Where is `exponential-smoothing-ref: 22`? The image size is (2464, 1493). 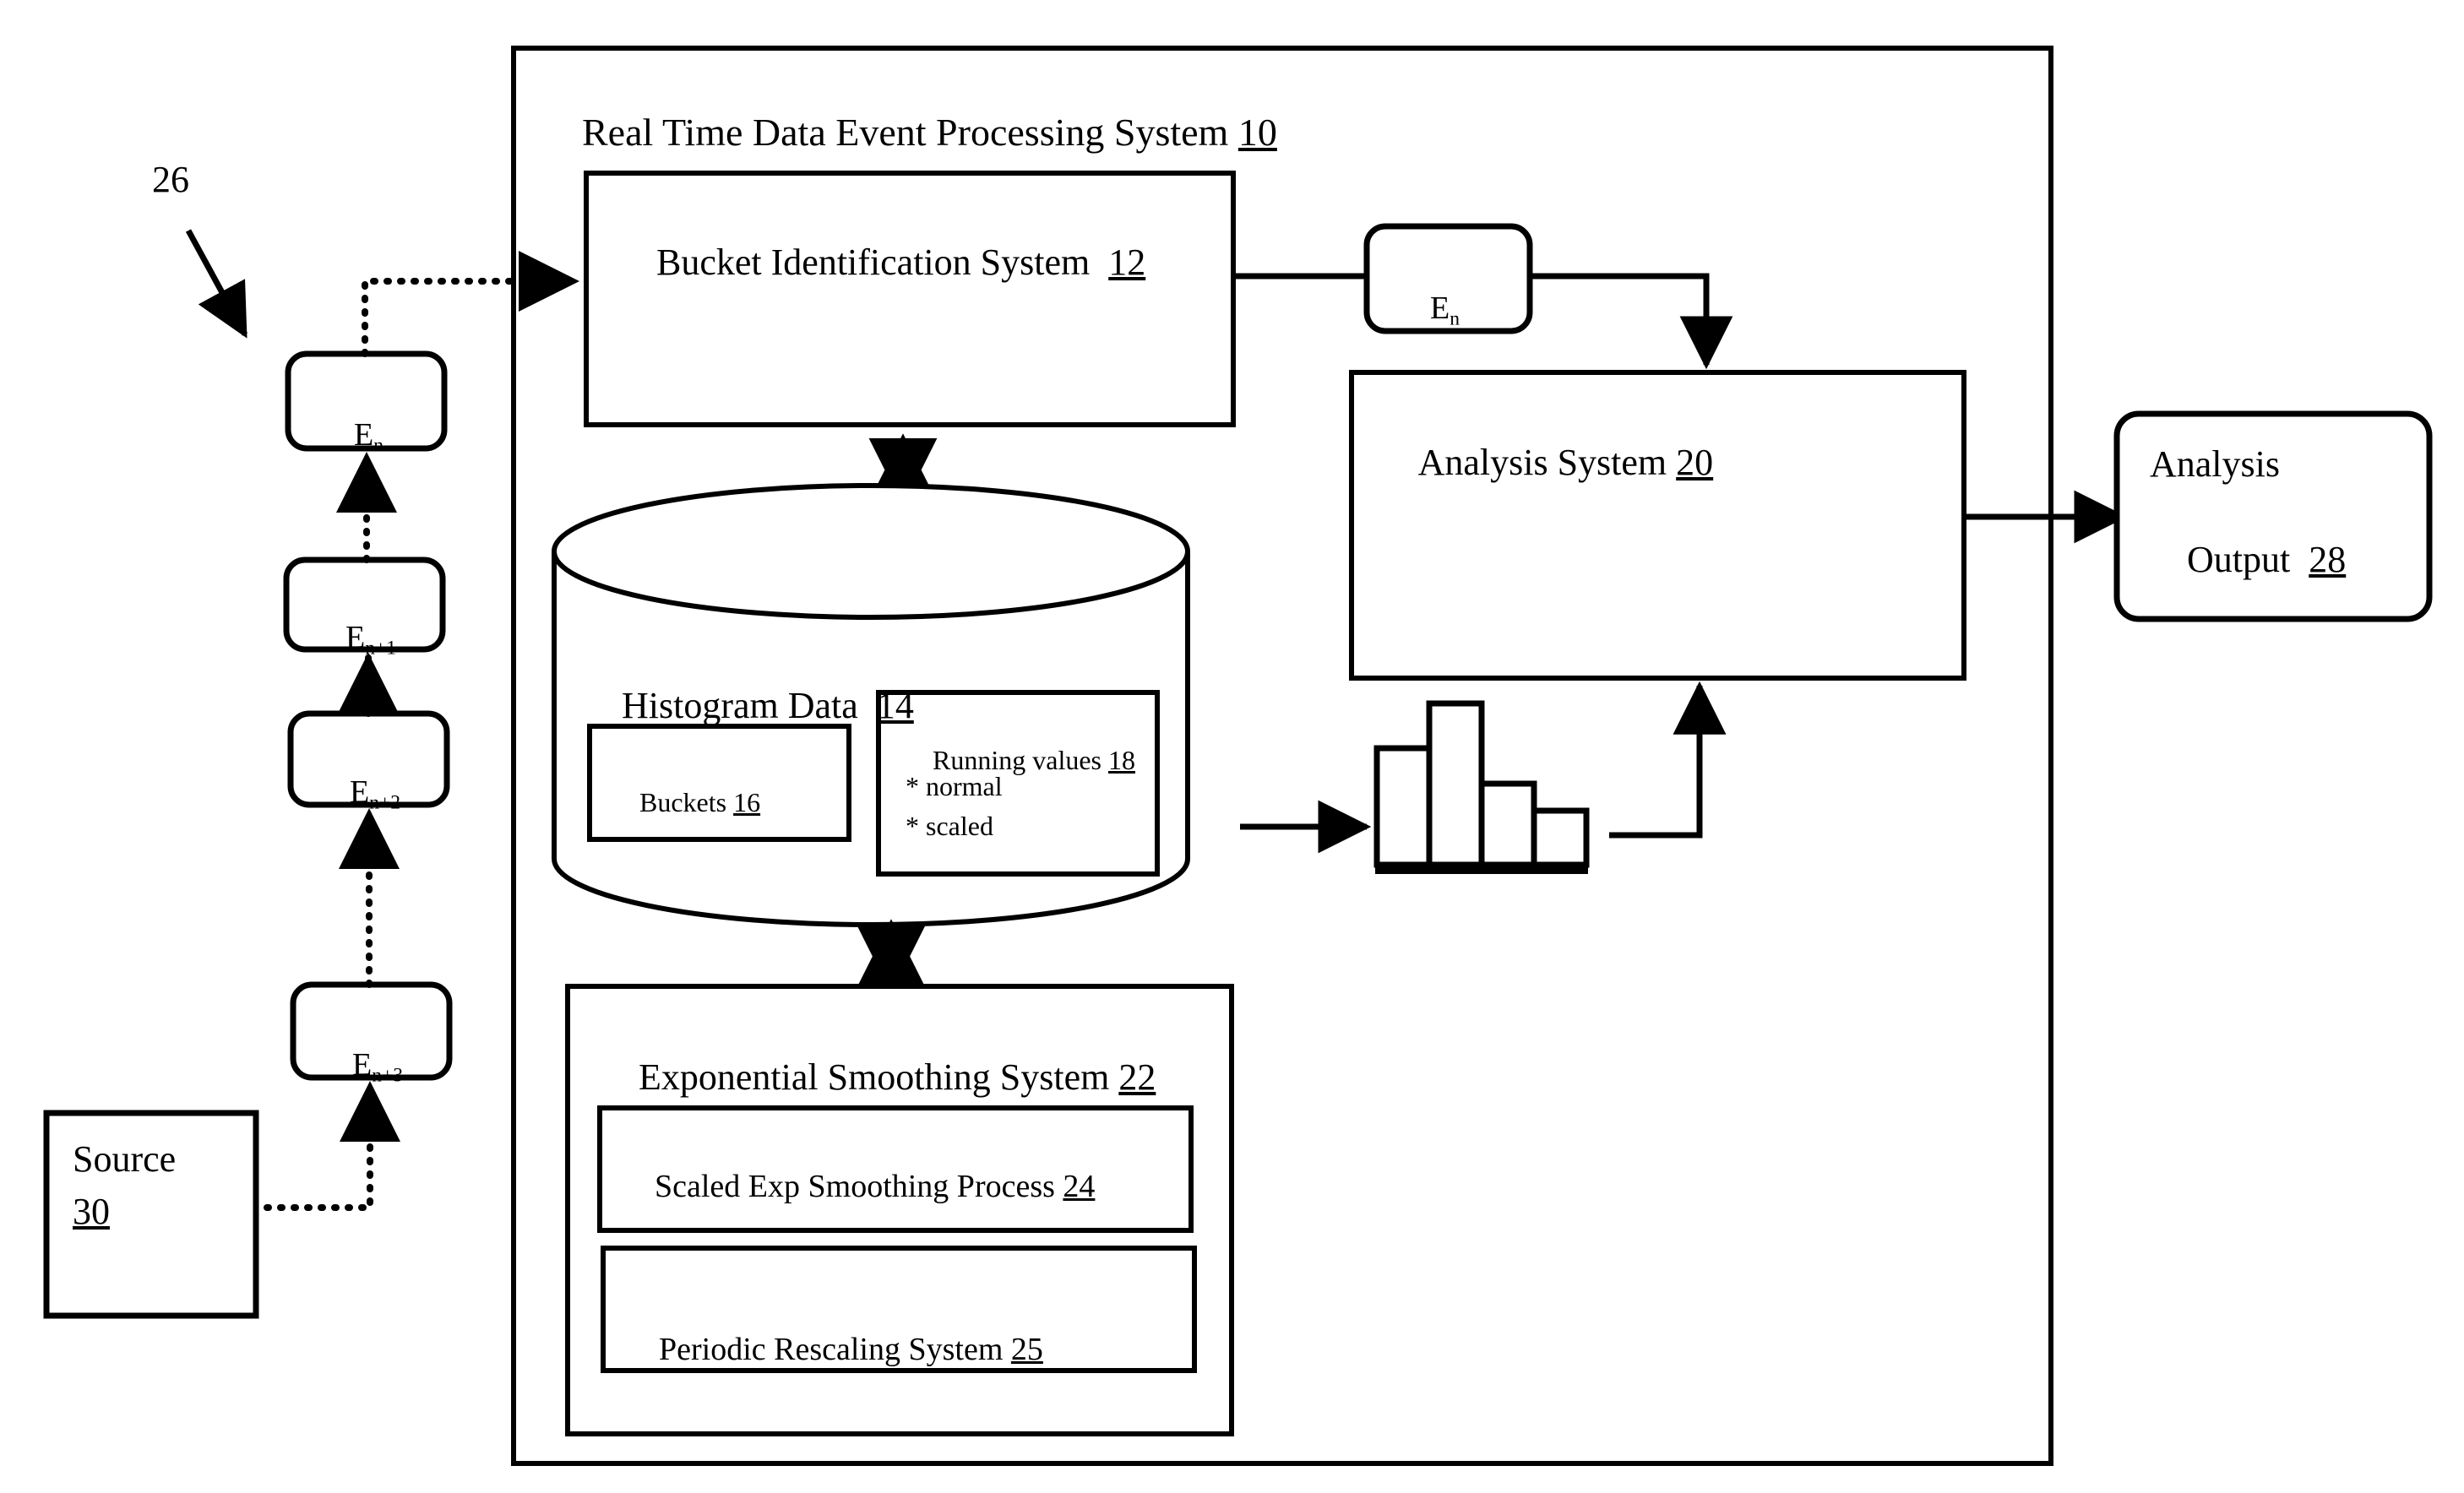 exponential-smoothing-ref: 22 is located at coordinates (1137, 1077).